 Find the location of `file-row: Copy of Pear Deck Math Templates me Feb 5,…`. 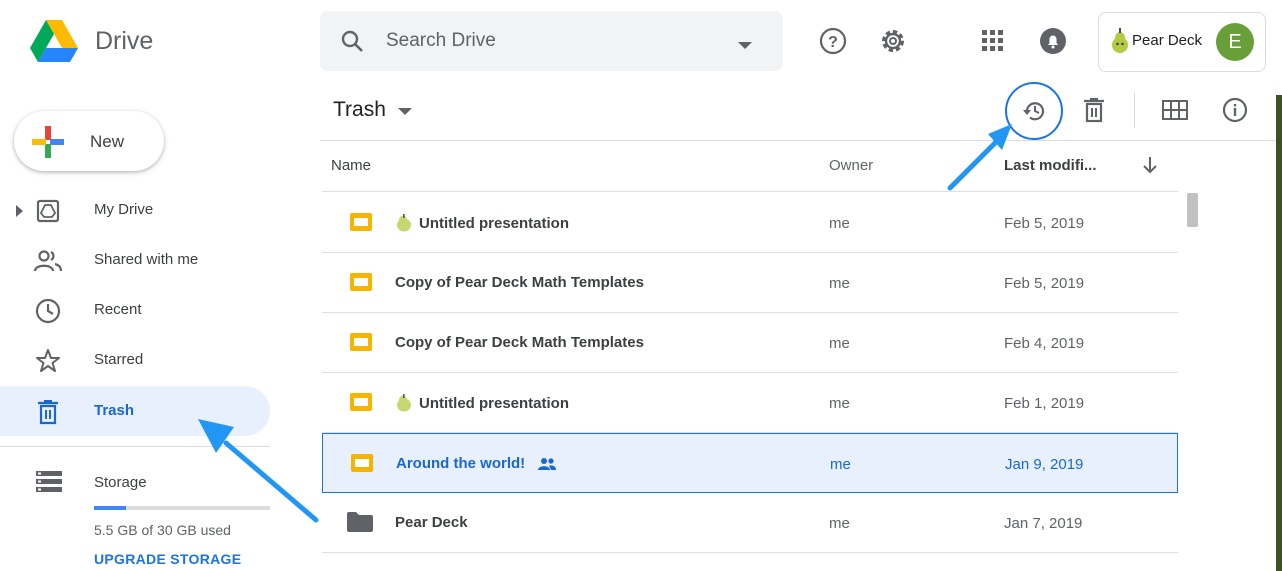

file-row: Copy of Pear Deck Math Templates me Feb 5,… is located at coordinates (750, 283).